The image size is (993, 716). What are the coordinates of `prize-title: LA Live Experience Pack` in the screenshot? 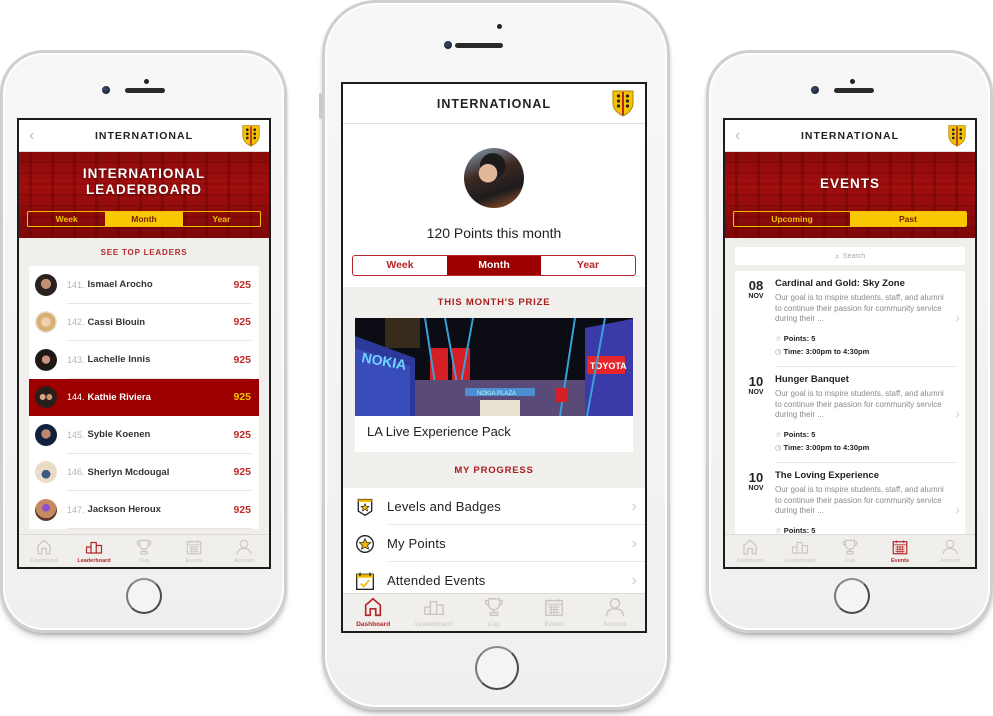 It's located at (439, 431).